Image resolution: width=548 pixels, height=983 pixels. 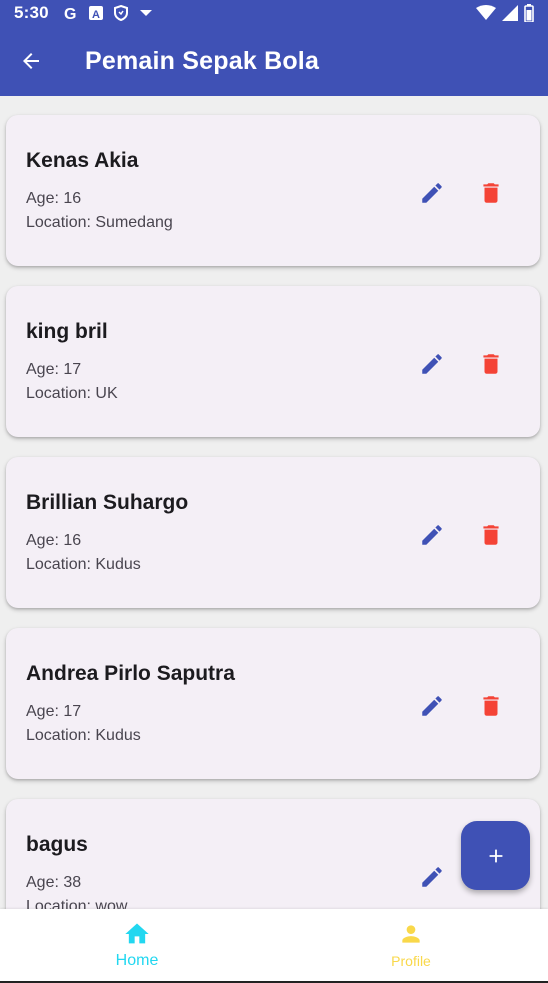 I want to click on person-icon, so click(x=411, y=934).